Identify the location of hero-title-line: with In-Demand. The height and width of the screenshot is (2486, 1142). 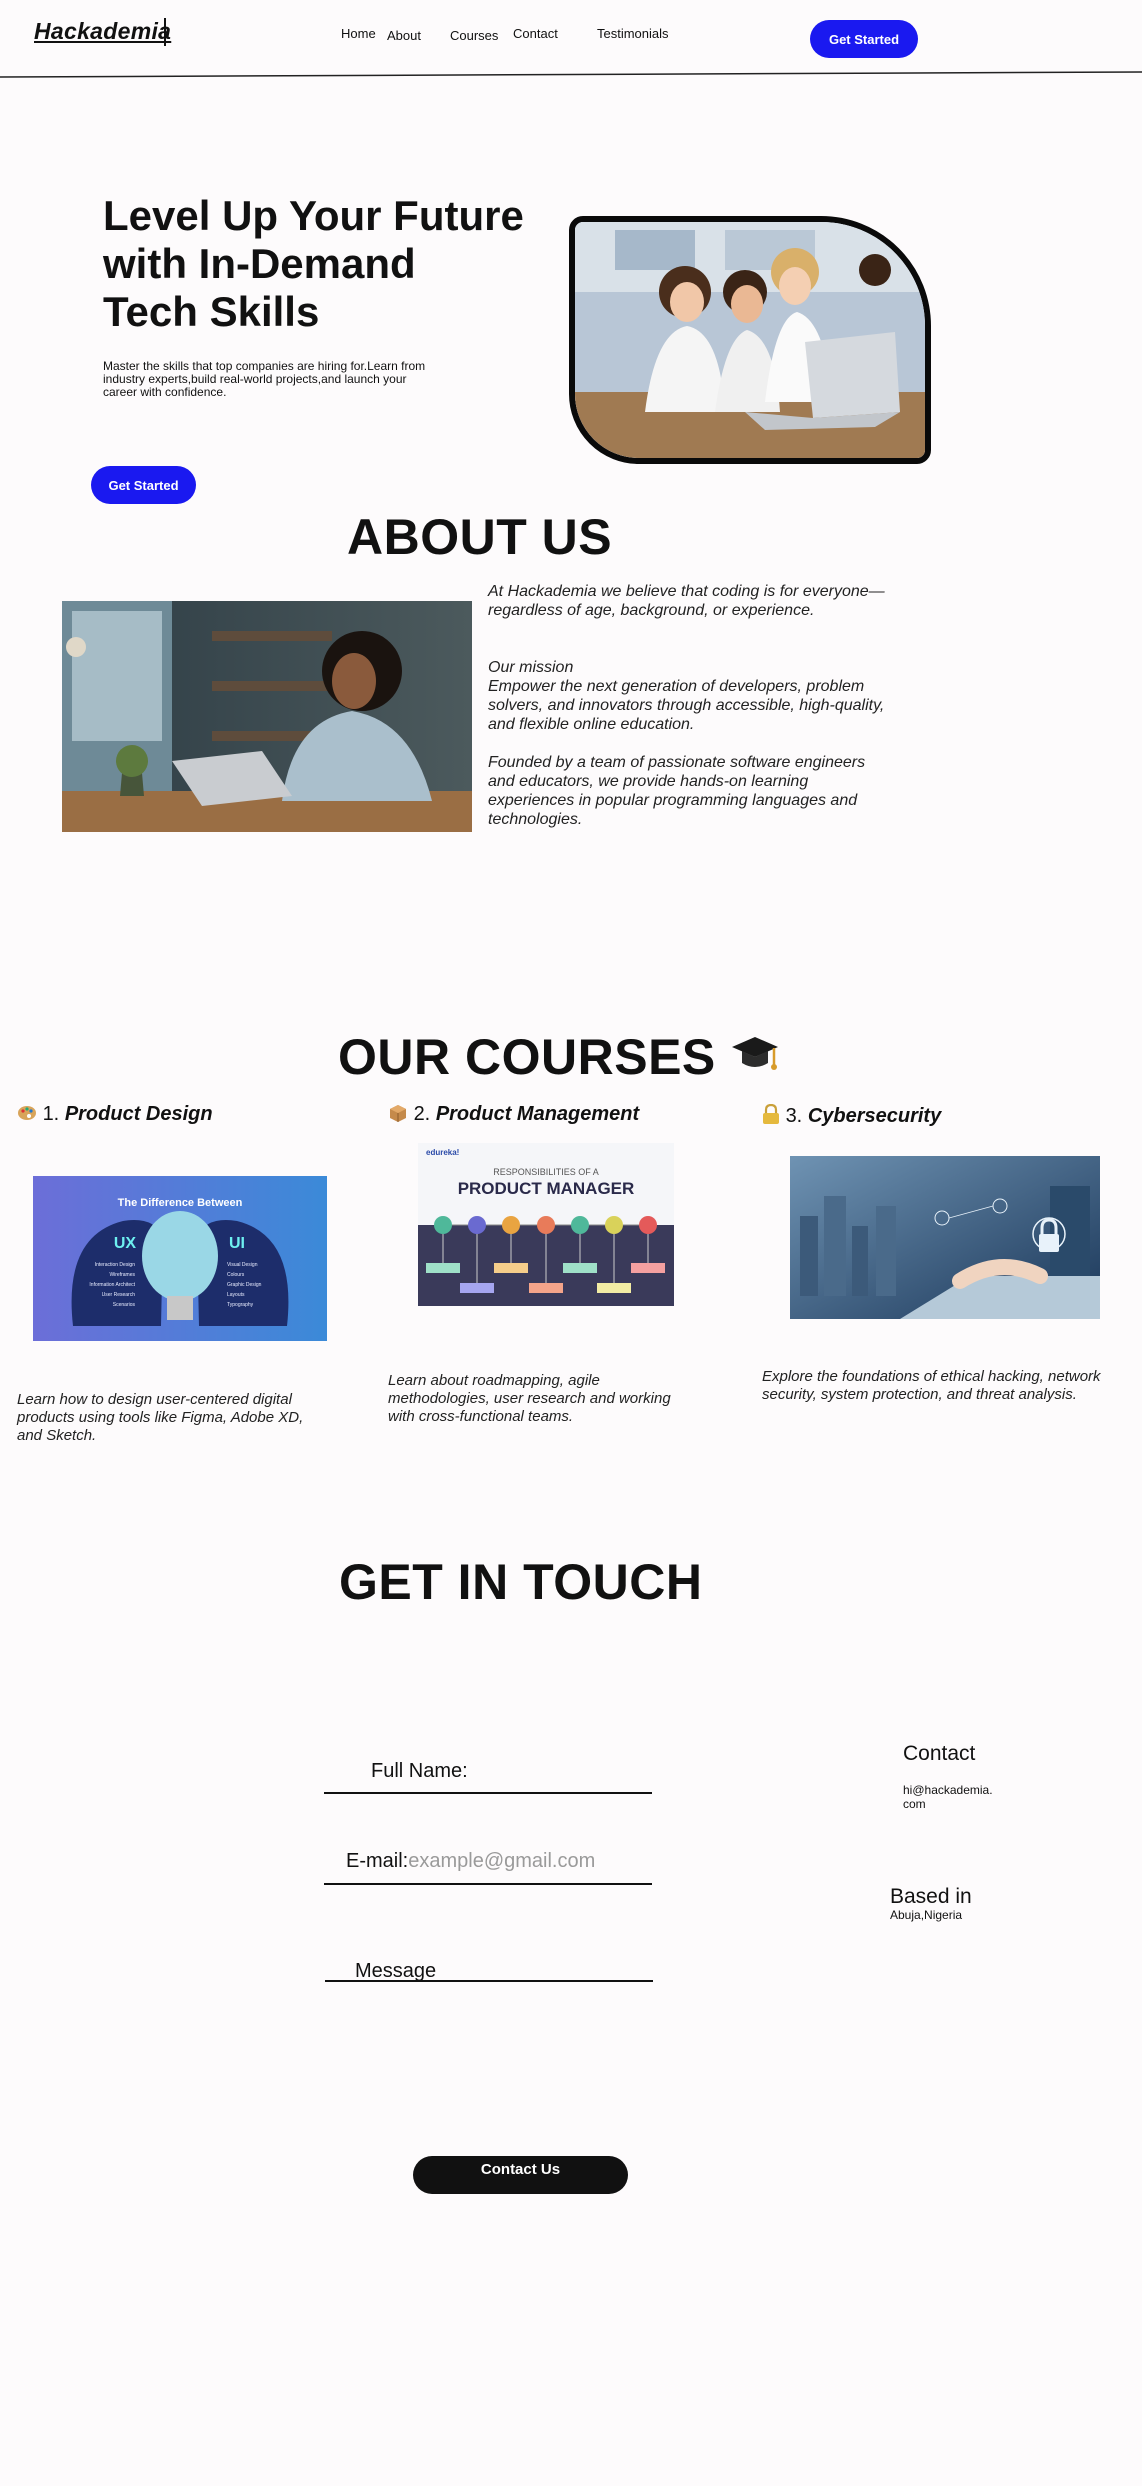
(259, 263).